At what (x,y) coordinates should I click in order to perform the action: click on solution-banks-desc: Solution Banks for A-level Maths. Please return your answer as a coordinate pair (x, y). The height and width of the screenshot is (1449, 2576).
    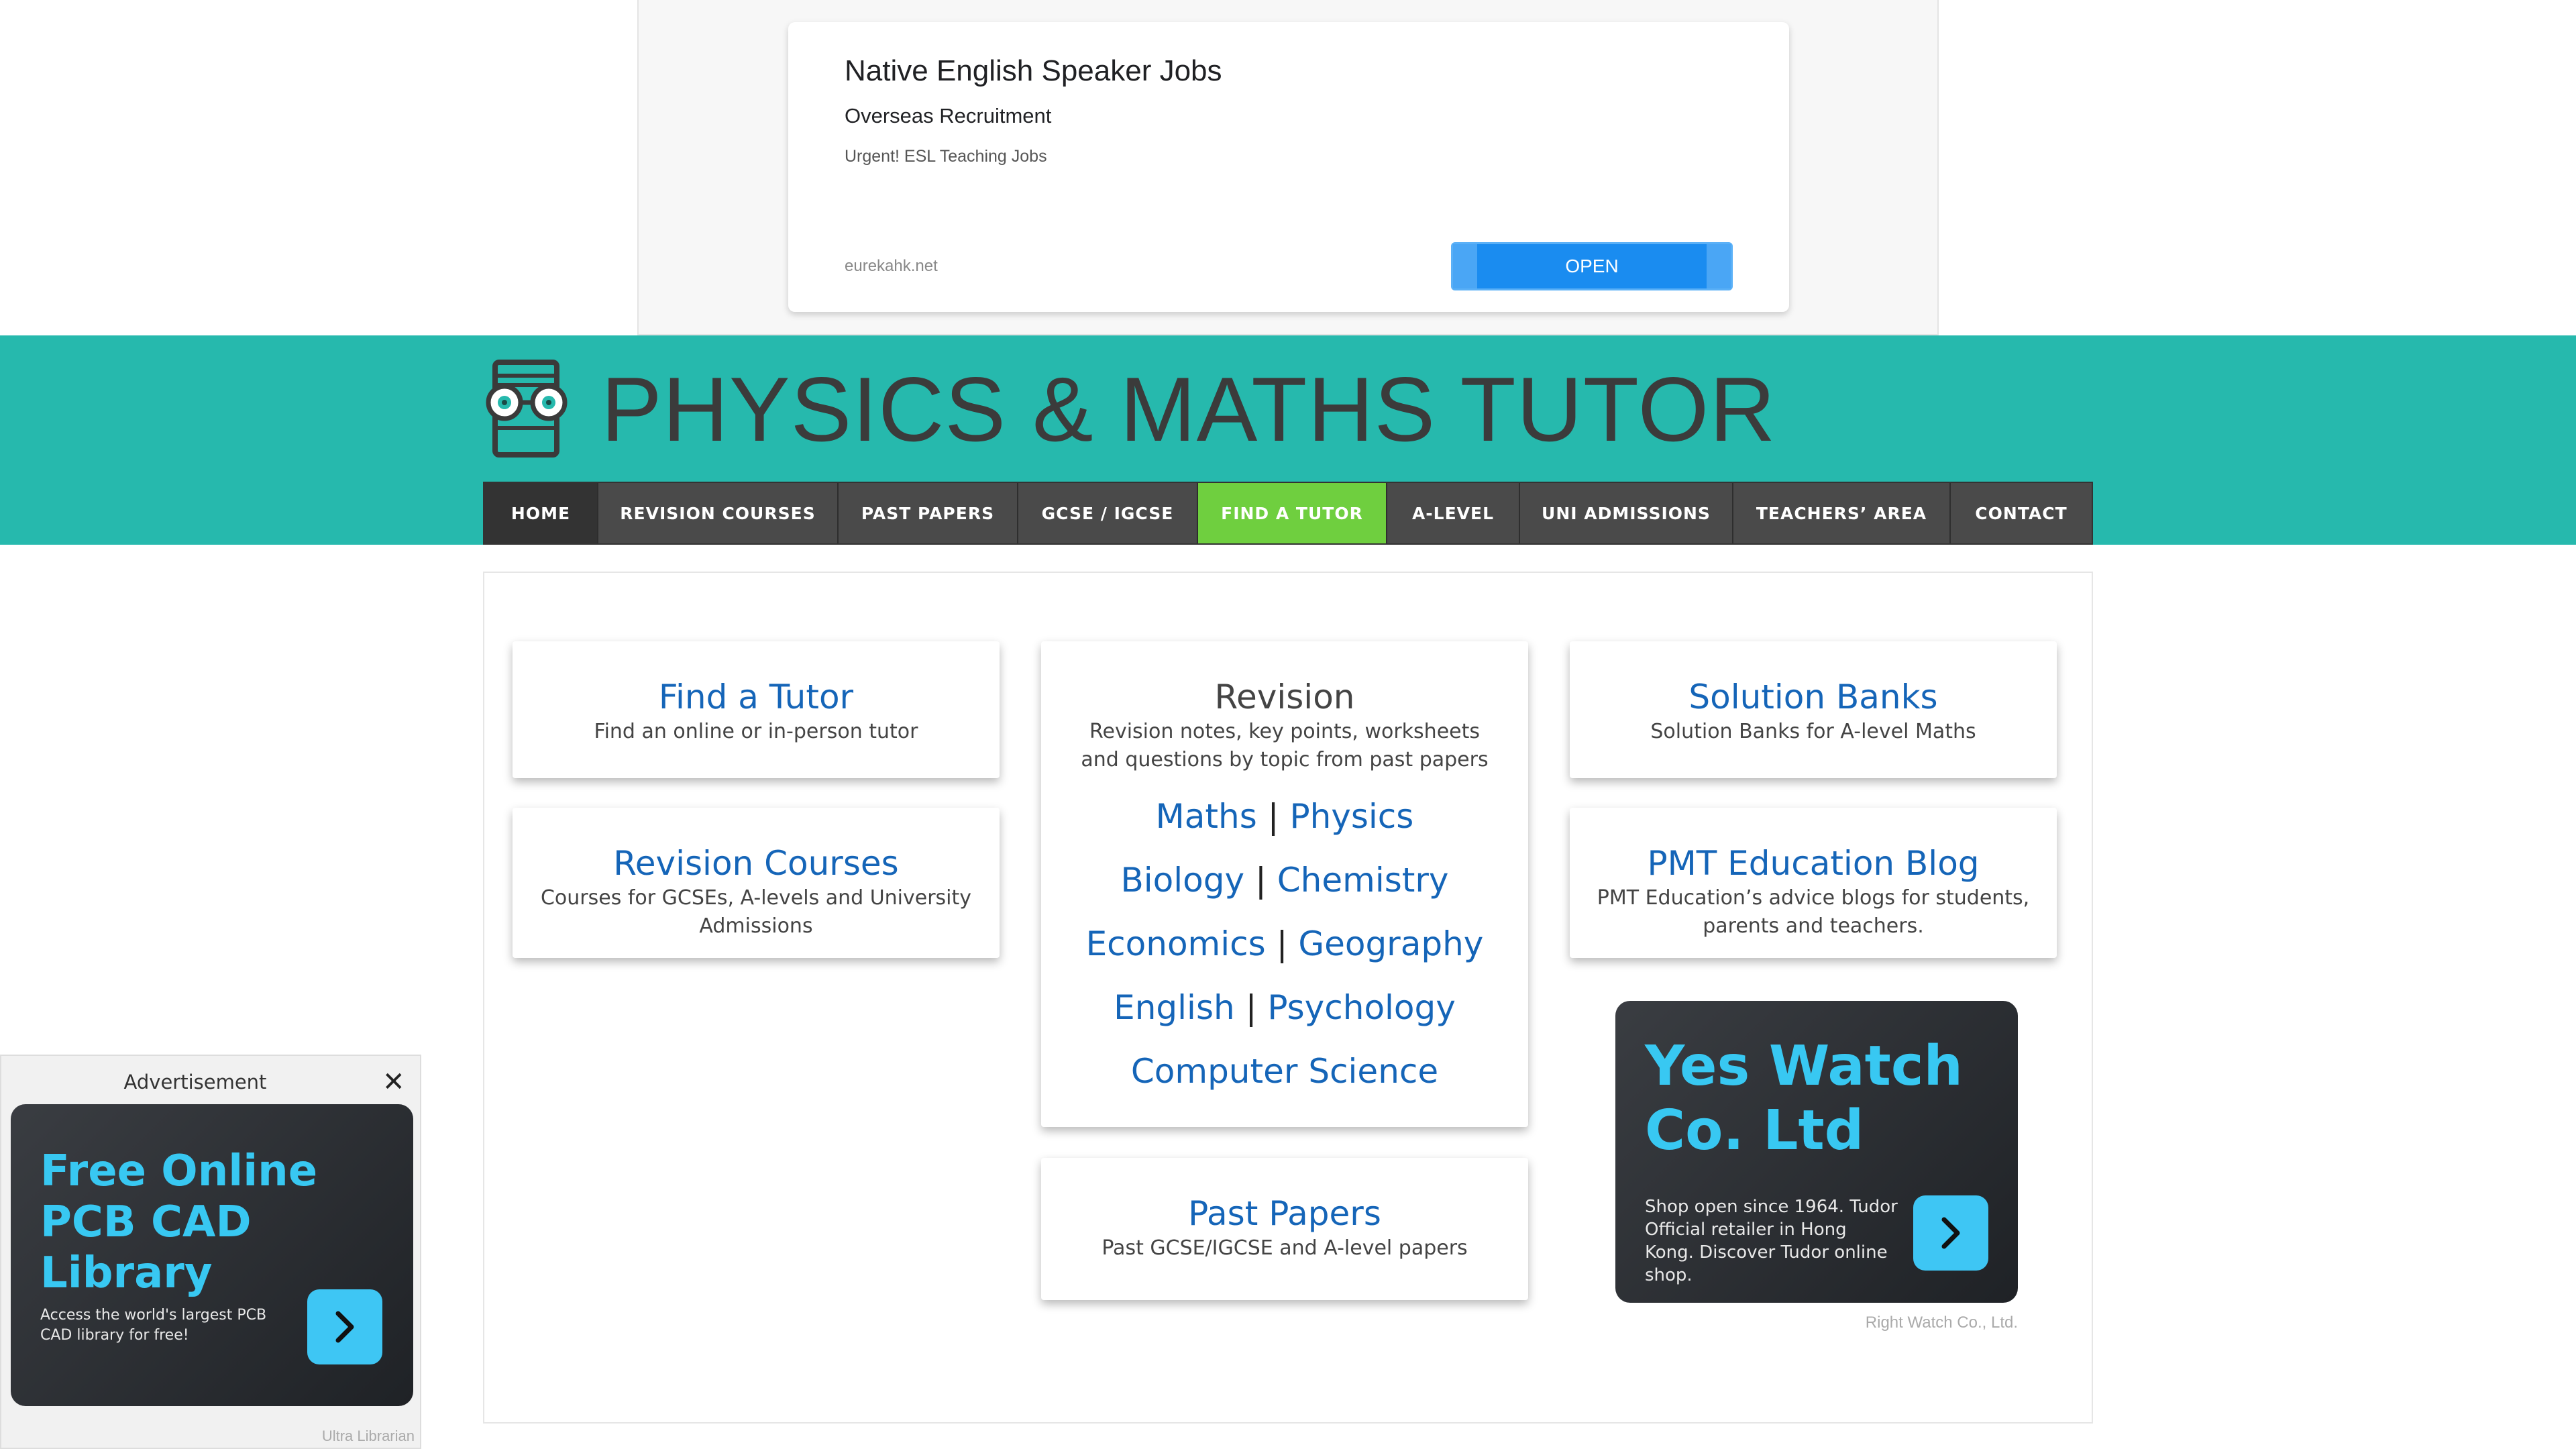
    Looking at the image, I should click on (1813, 731).